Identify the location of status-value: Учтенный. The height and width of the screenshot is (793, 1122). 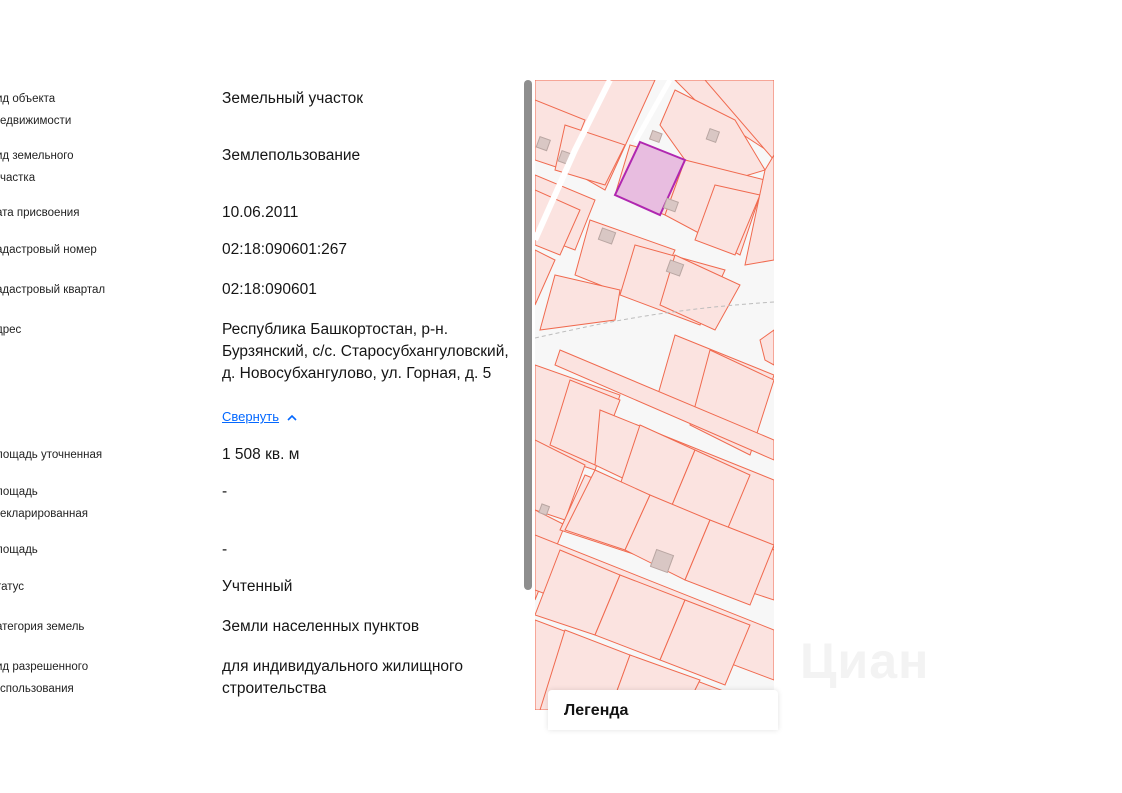
(257, 586).